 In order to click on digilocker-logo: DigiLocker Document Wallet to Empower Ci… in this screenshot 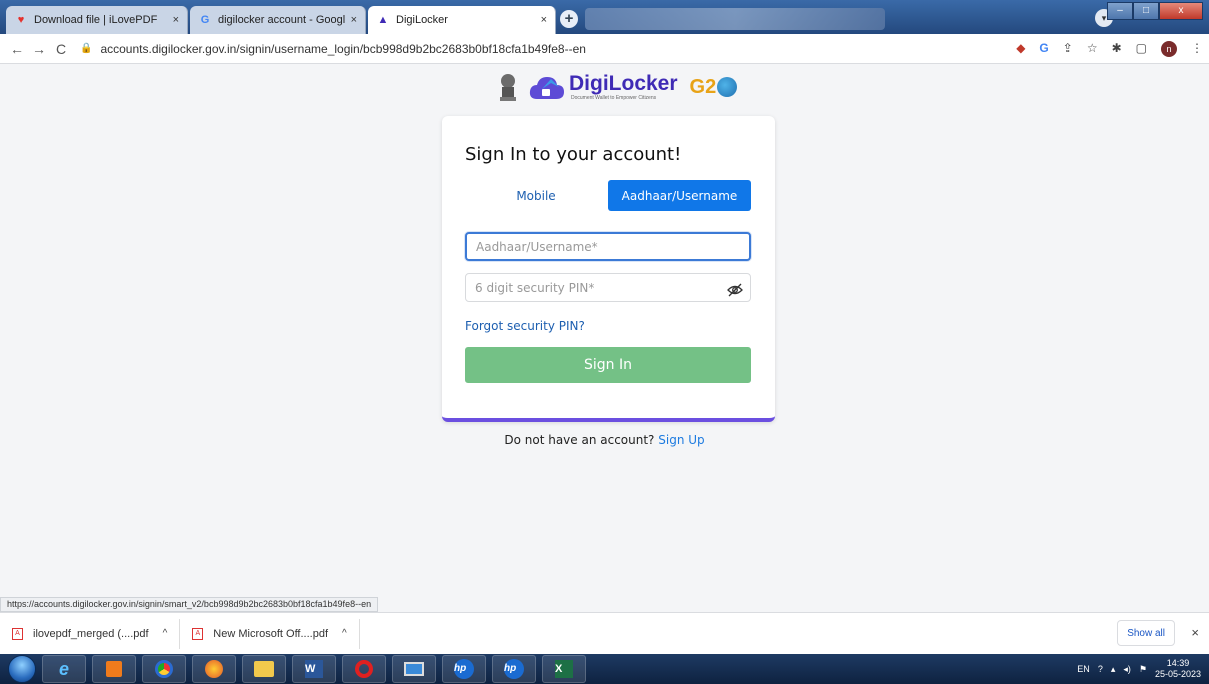, I will do `click(617, 87)`.